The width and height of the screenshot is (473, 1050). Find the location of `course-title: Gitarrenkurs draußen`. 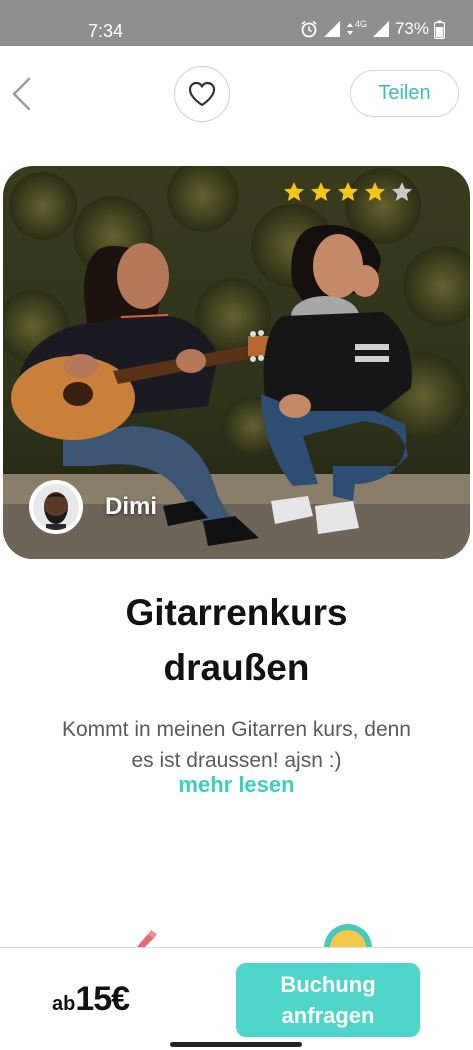

course-title: Gitarrenkurs draußen is located at coordinates (236, 640).